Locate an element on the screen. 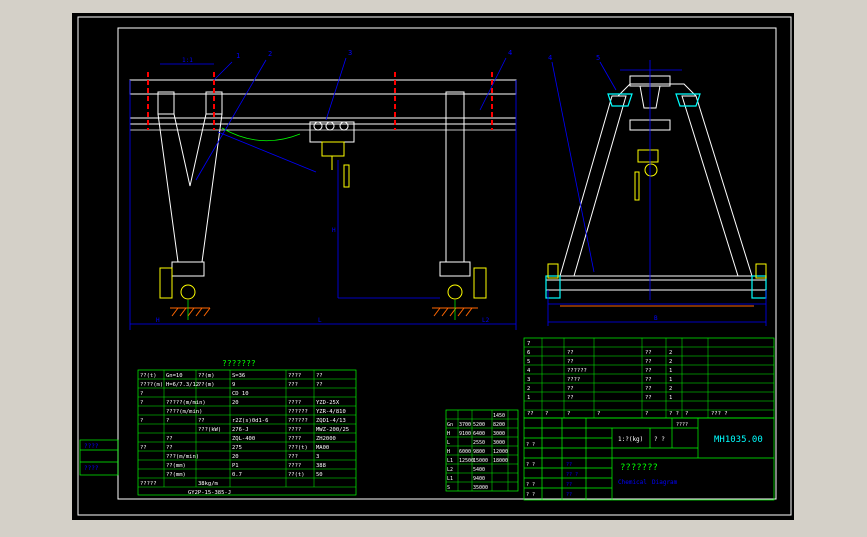 Image resolution: width=867 pixels, height=537 pixels. parts-list-header: ??? ? is located at coordinates (719, 414).